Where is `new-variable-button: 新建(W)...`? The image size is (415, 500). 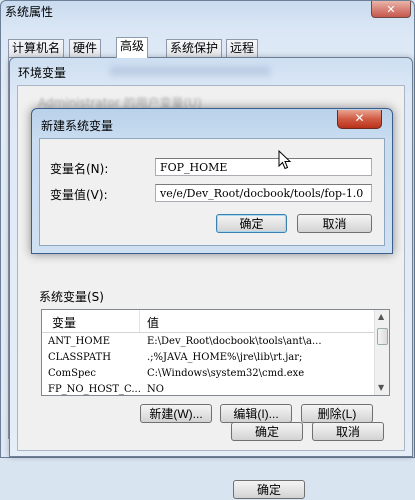
new-variable-button: 新建(W)... is located at coordinates (176, 413).